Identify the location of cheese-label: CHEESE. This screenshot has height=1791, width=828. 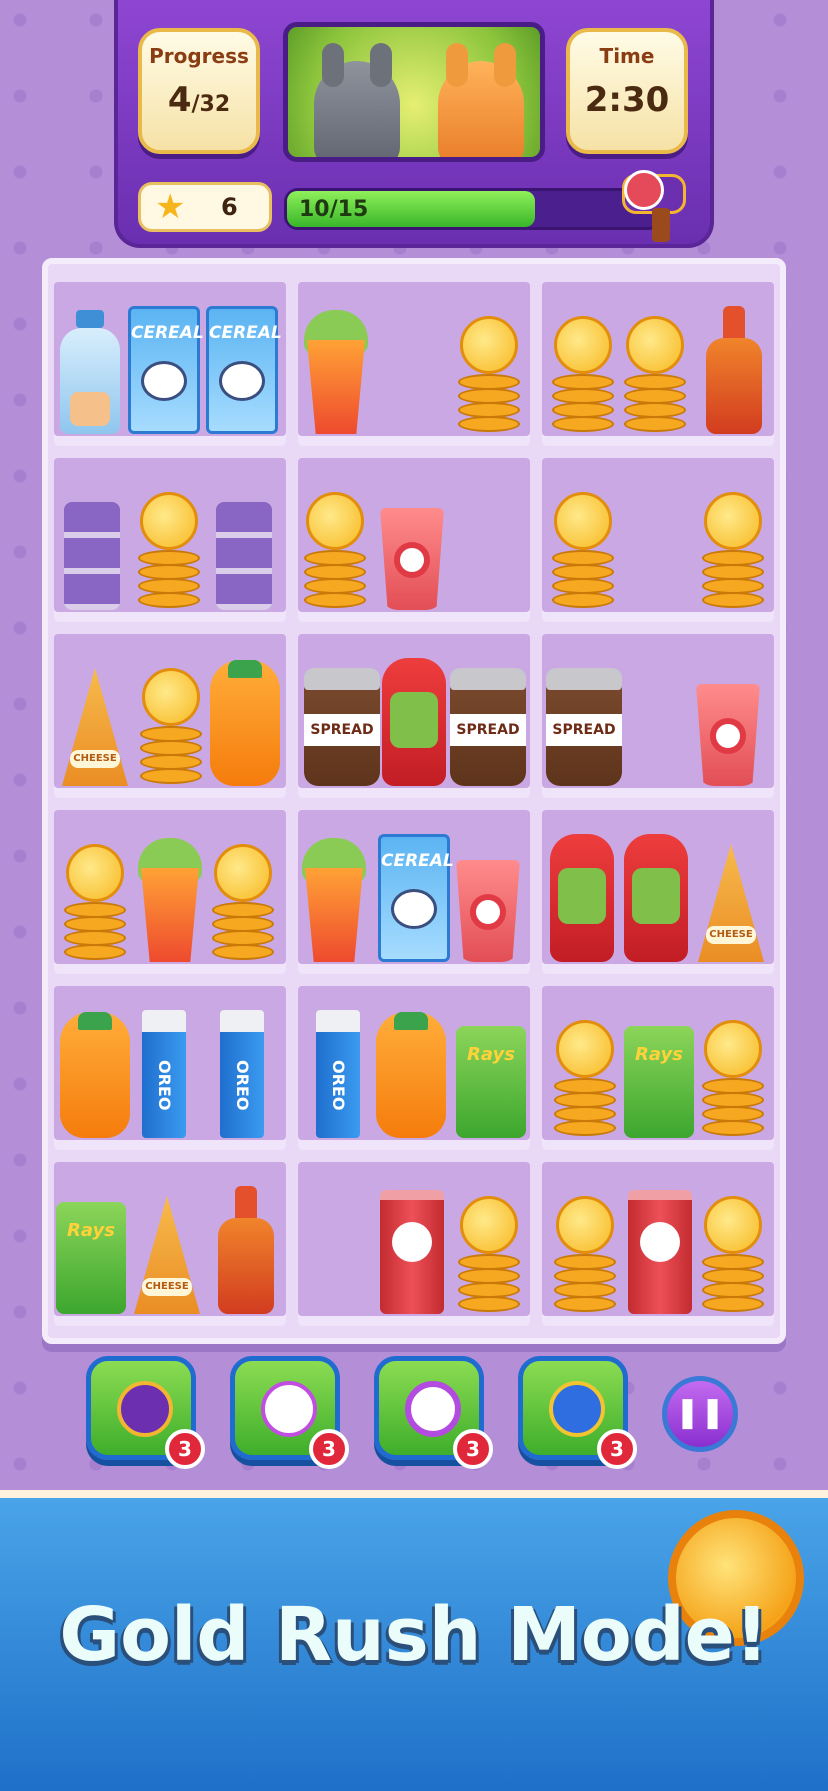
(731, 935).